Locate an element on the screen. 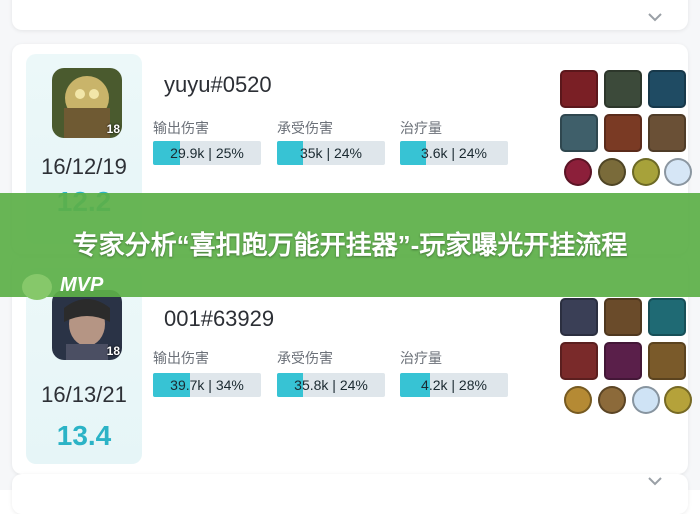 This screenshot has width=700, height=514. mvp-badge: MVP is located at coordinates (77, 287).